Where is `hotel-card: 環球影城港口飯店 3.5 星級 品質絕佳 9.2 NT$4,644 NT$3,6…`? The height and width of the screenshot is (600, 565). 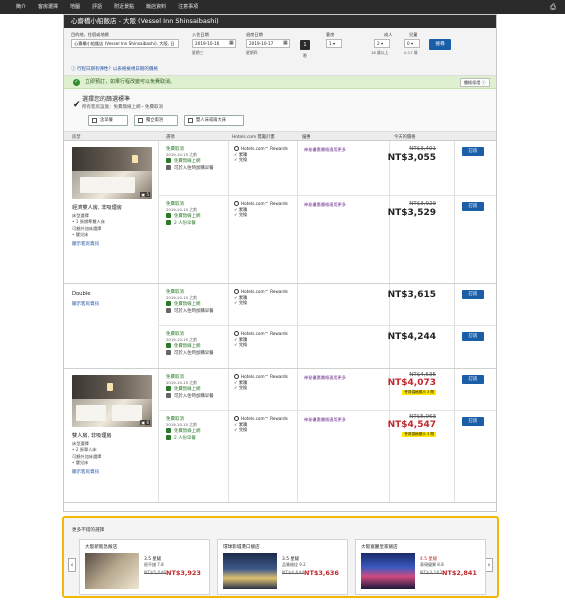
hotel-card: 環球影城港口飯店 3.5 星級 品質絕佳 9.2 NT$4,644 NT$3,6… is located at coordinates (282, 567).